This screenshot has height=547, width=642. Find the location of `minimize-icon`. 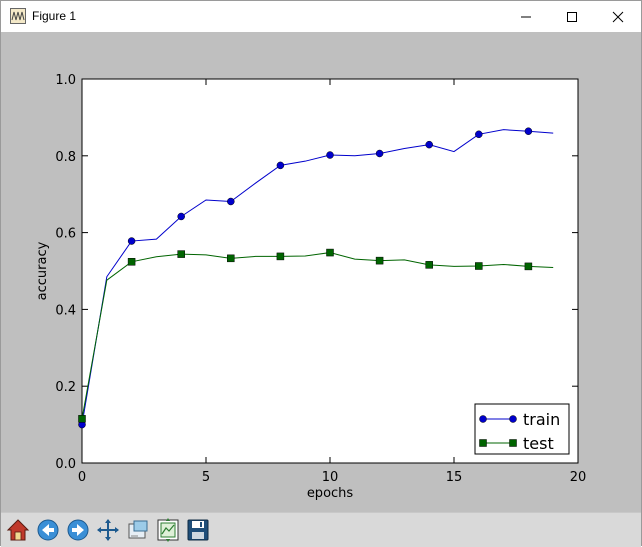

minimize-icon is located at coordinates (526, 16).